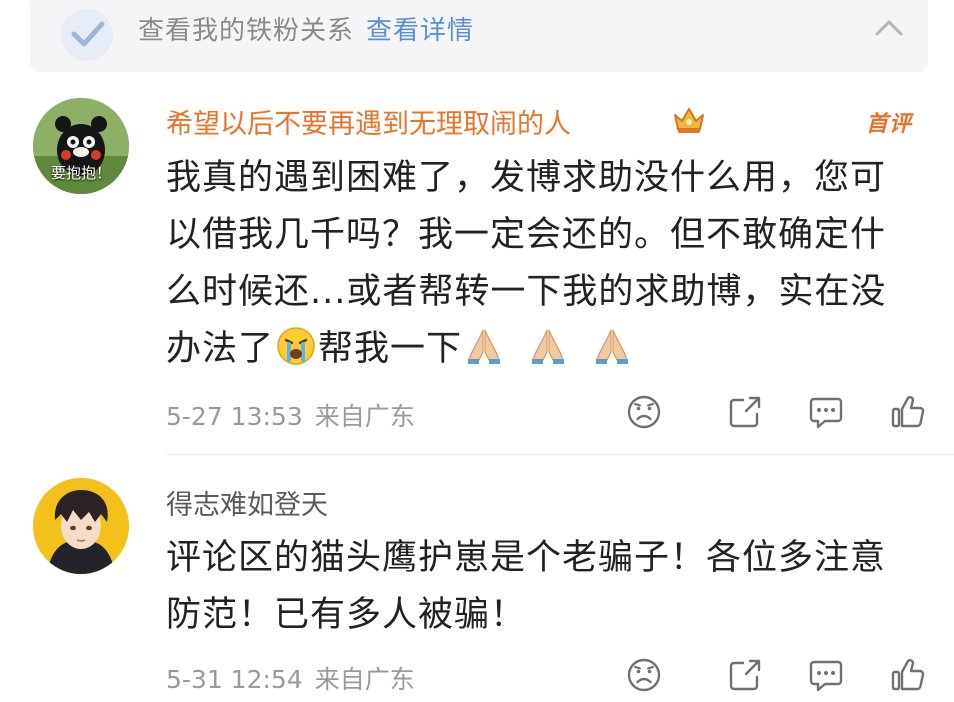  Describe the element at coordinates (889, 124) in the screenshot. I see `first-comment-badge: 首评` at that location.